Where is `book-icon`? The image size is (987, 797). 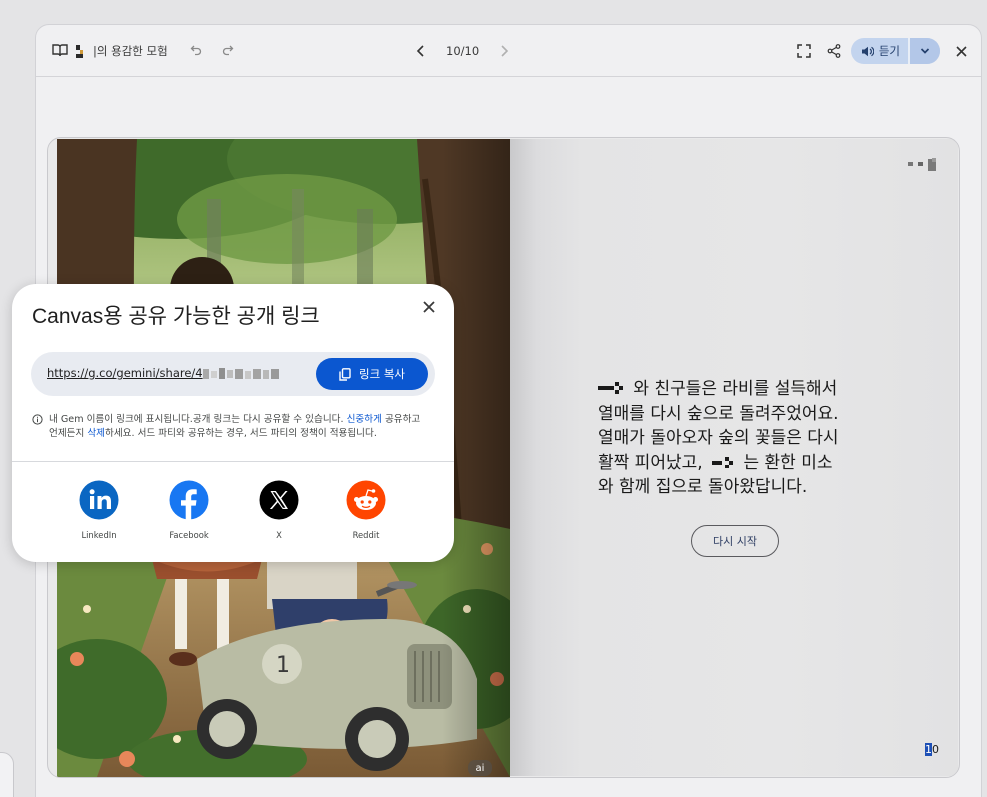
book-icon is located at coordinates (60, 50).